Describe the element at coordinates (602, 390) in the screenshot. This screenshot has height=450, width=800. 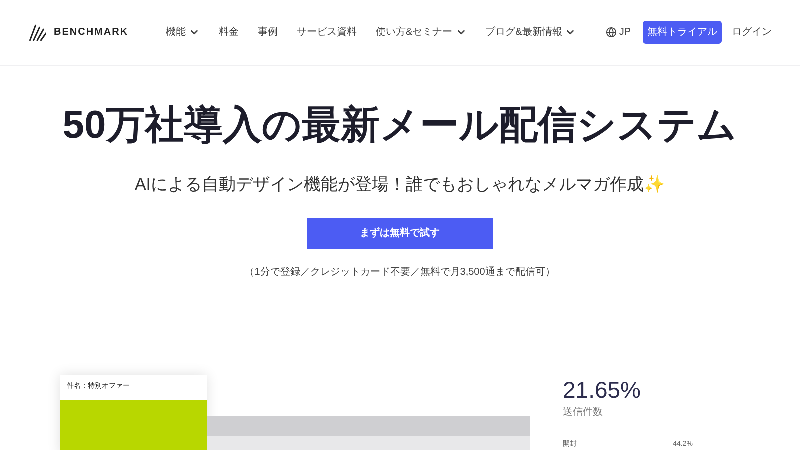
I see `stat-value: 21.65%` at that location.